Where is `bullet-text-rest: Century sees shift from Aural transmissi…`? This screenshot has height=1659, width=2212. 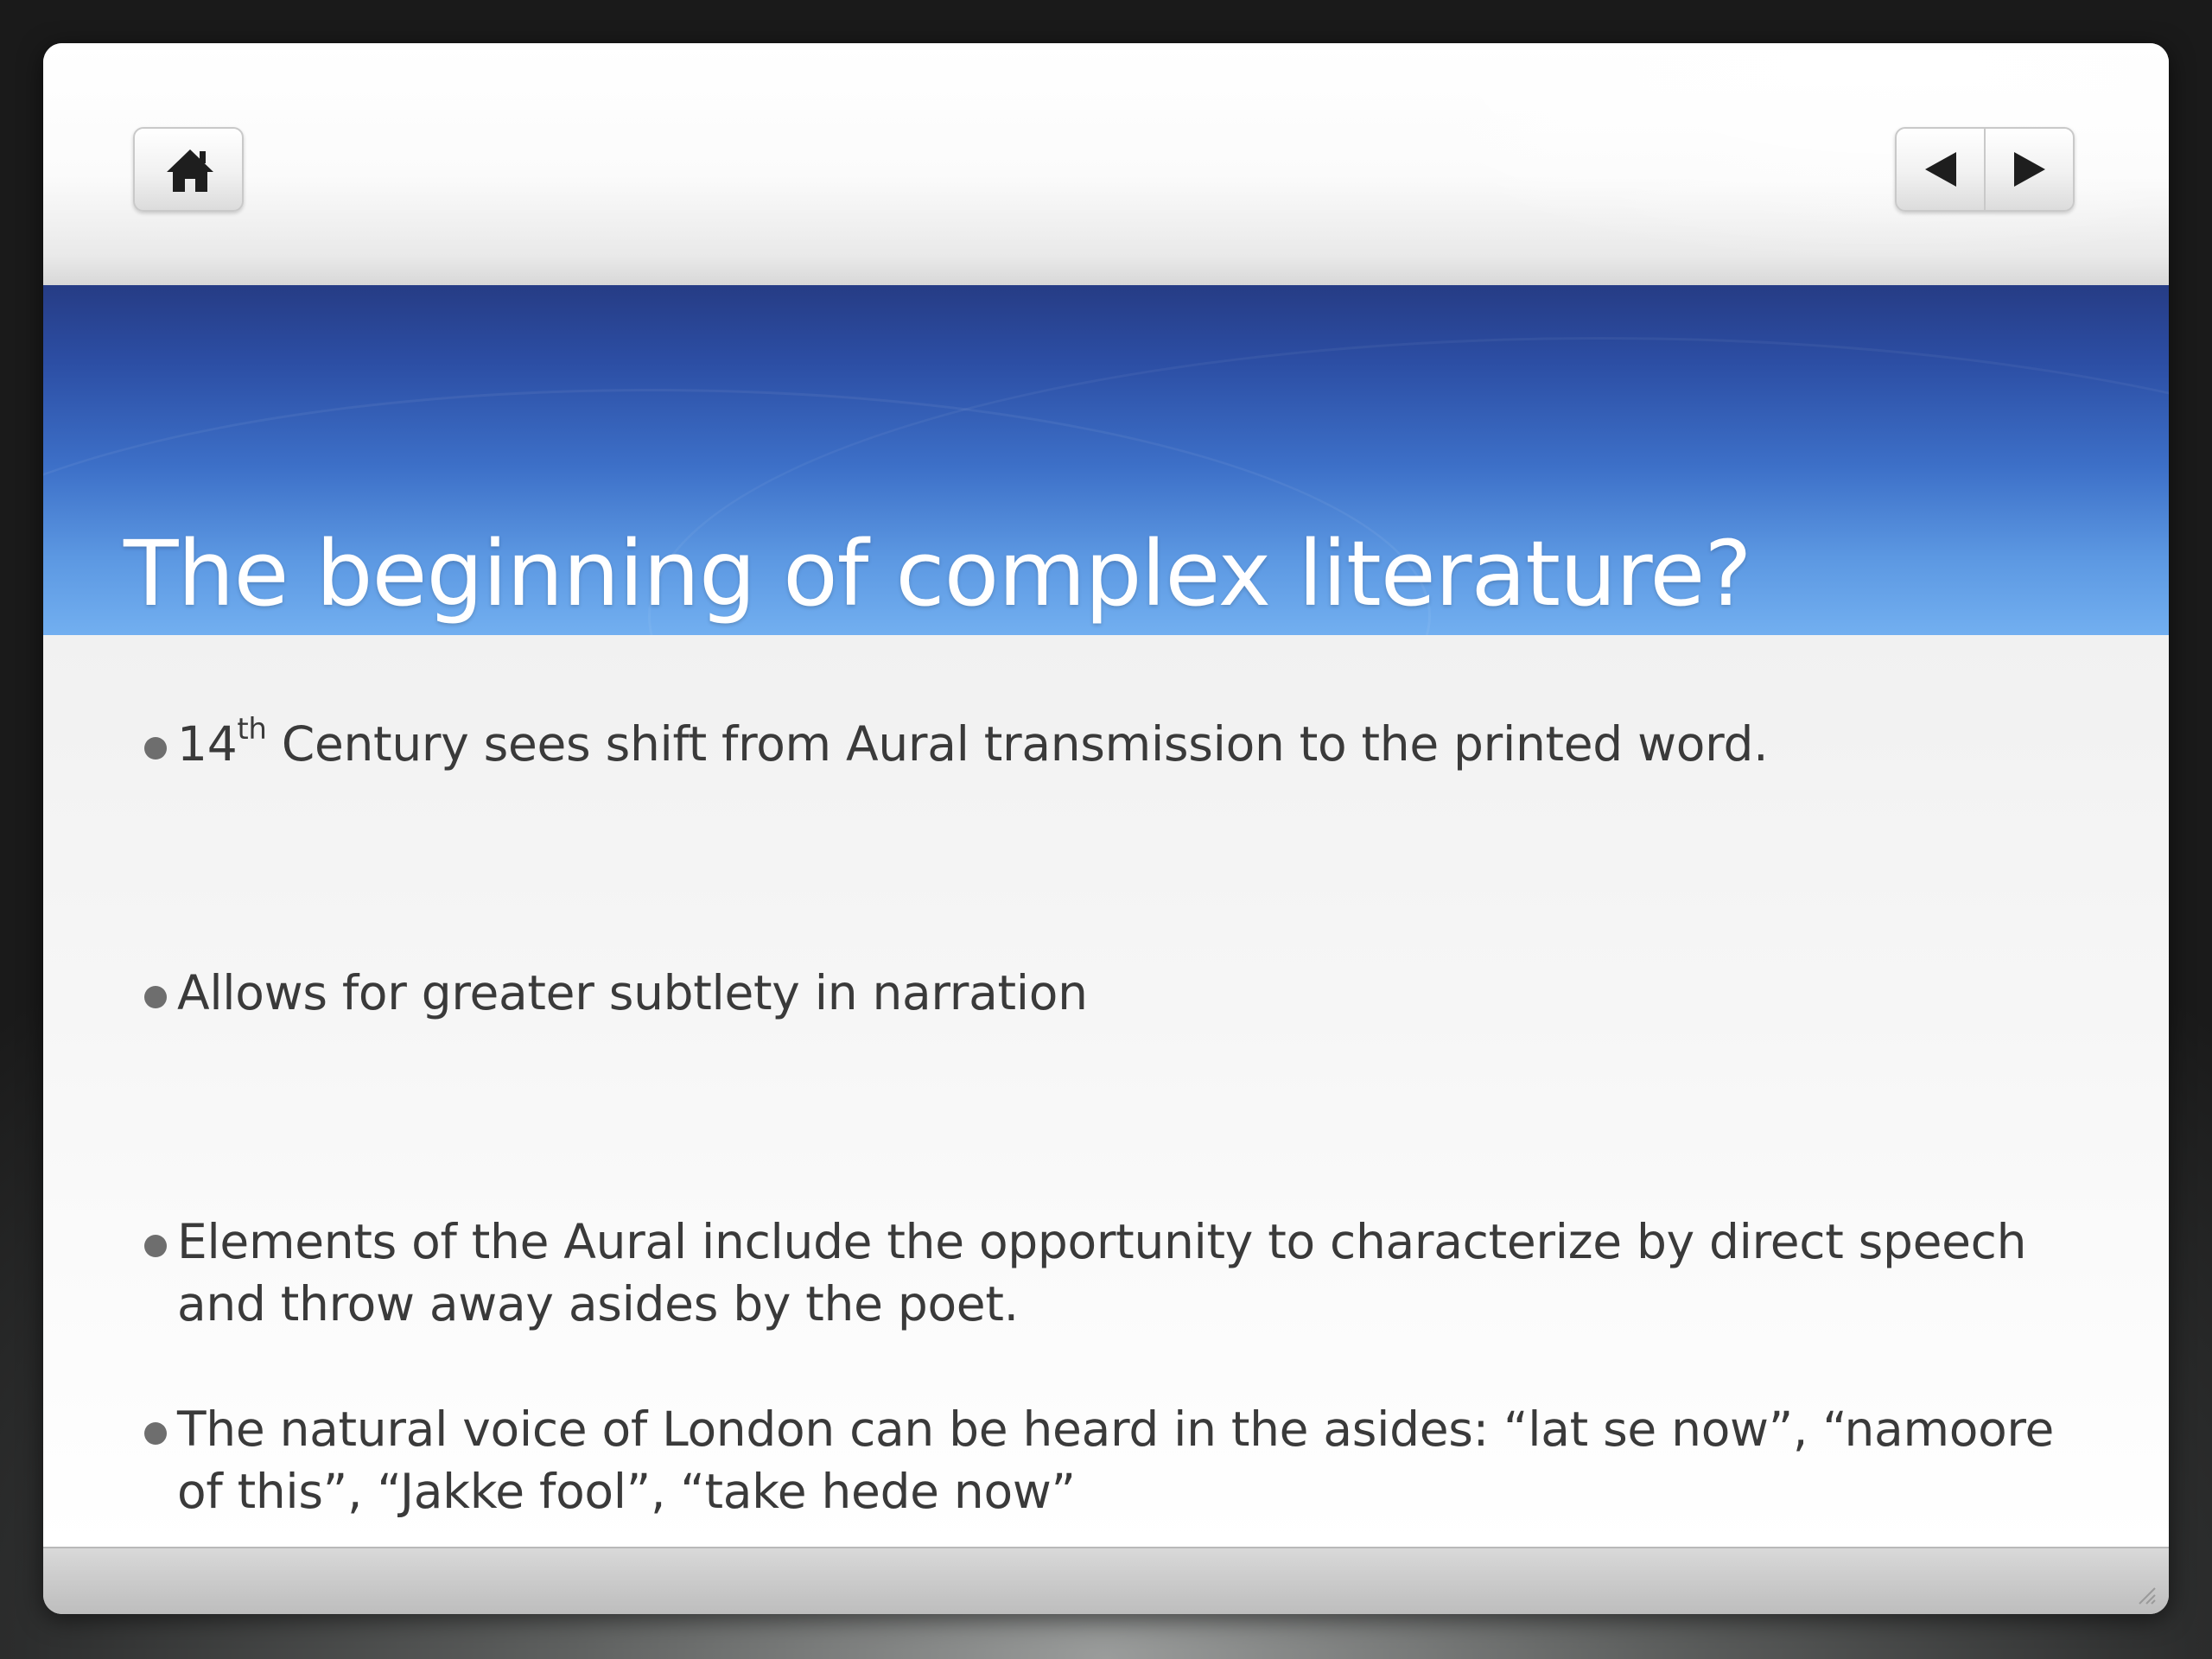 bullet-text-rest: Century sees shift from Aural transmissi… is located at coordinates (1017, 744).